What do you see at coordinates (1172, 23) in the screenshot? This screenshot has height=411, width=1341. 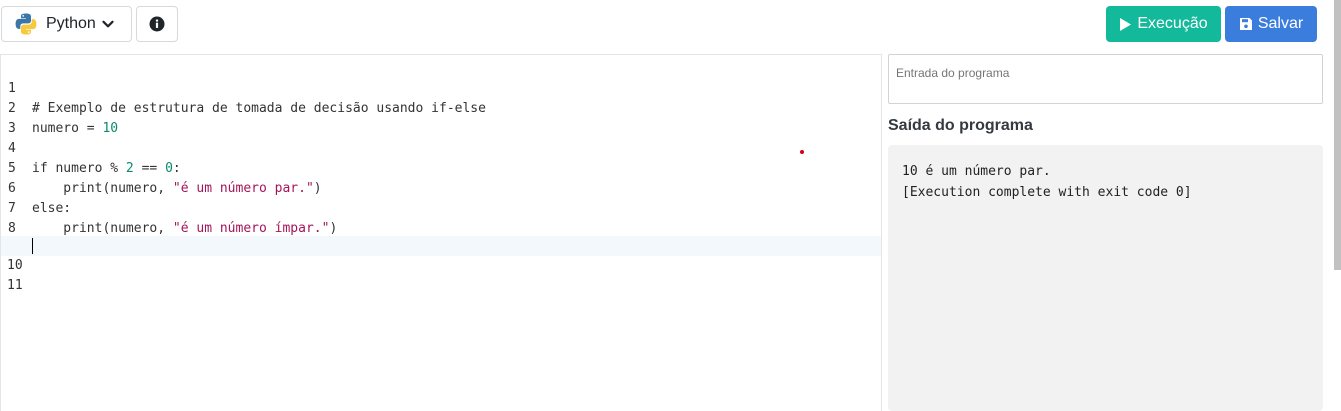 I see `run-label: Execução` at bounding box center [1172, 23].